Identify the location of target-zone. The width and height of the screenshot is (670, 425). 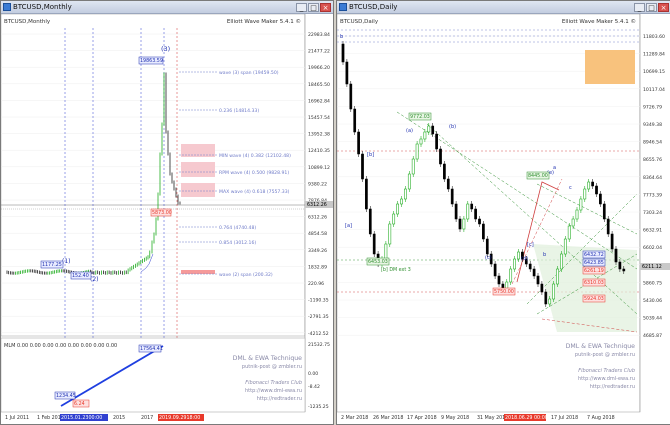
(610, 67).